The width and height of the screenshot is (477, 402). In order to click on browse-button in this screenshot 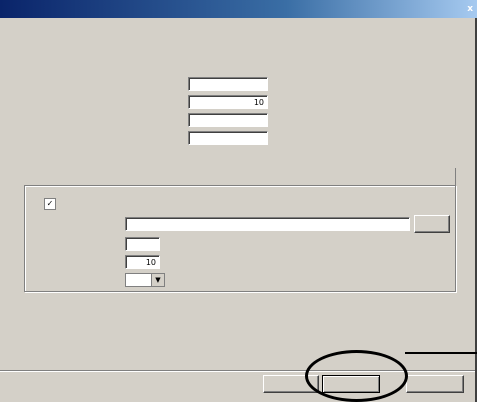, I will do `click(432, 224)`.